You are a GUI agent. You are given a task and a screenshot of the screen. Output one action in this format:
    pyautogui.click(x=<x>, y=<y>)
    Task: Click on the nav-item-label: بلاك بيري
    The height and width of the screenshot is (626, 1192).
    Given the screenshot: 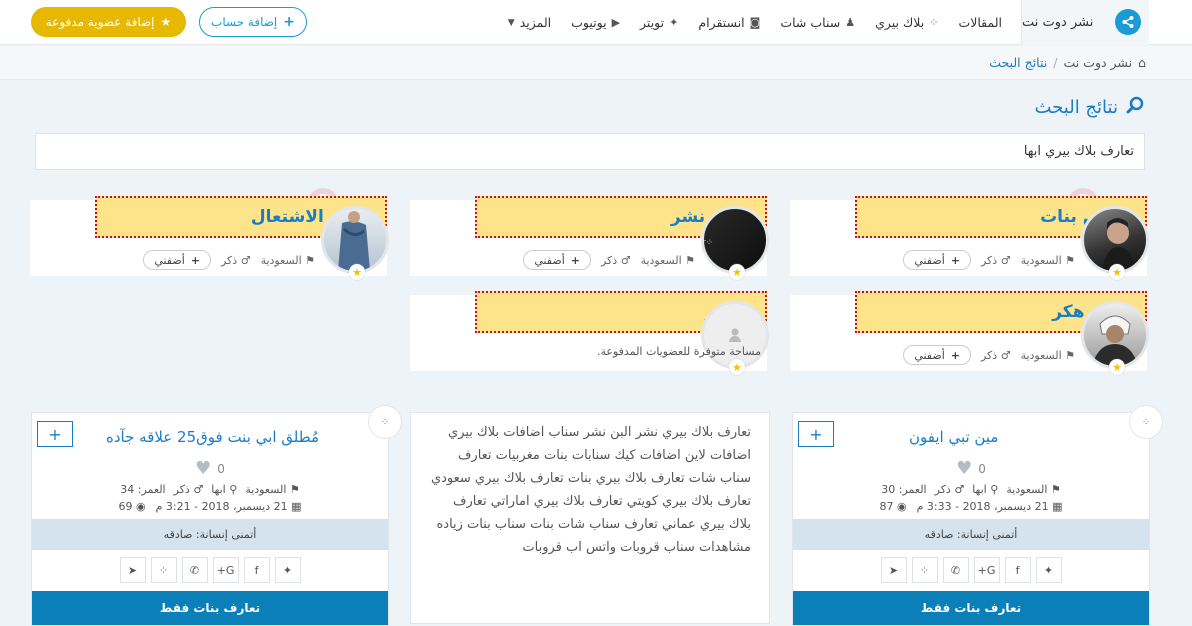 What is the action you would take?
    pyautogui.click(x=900, y=22)
    